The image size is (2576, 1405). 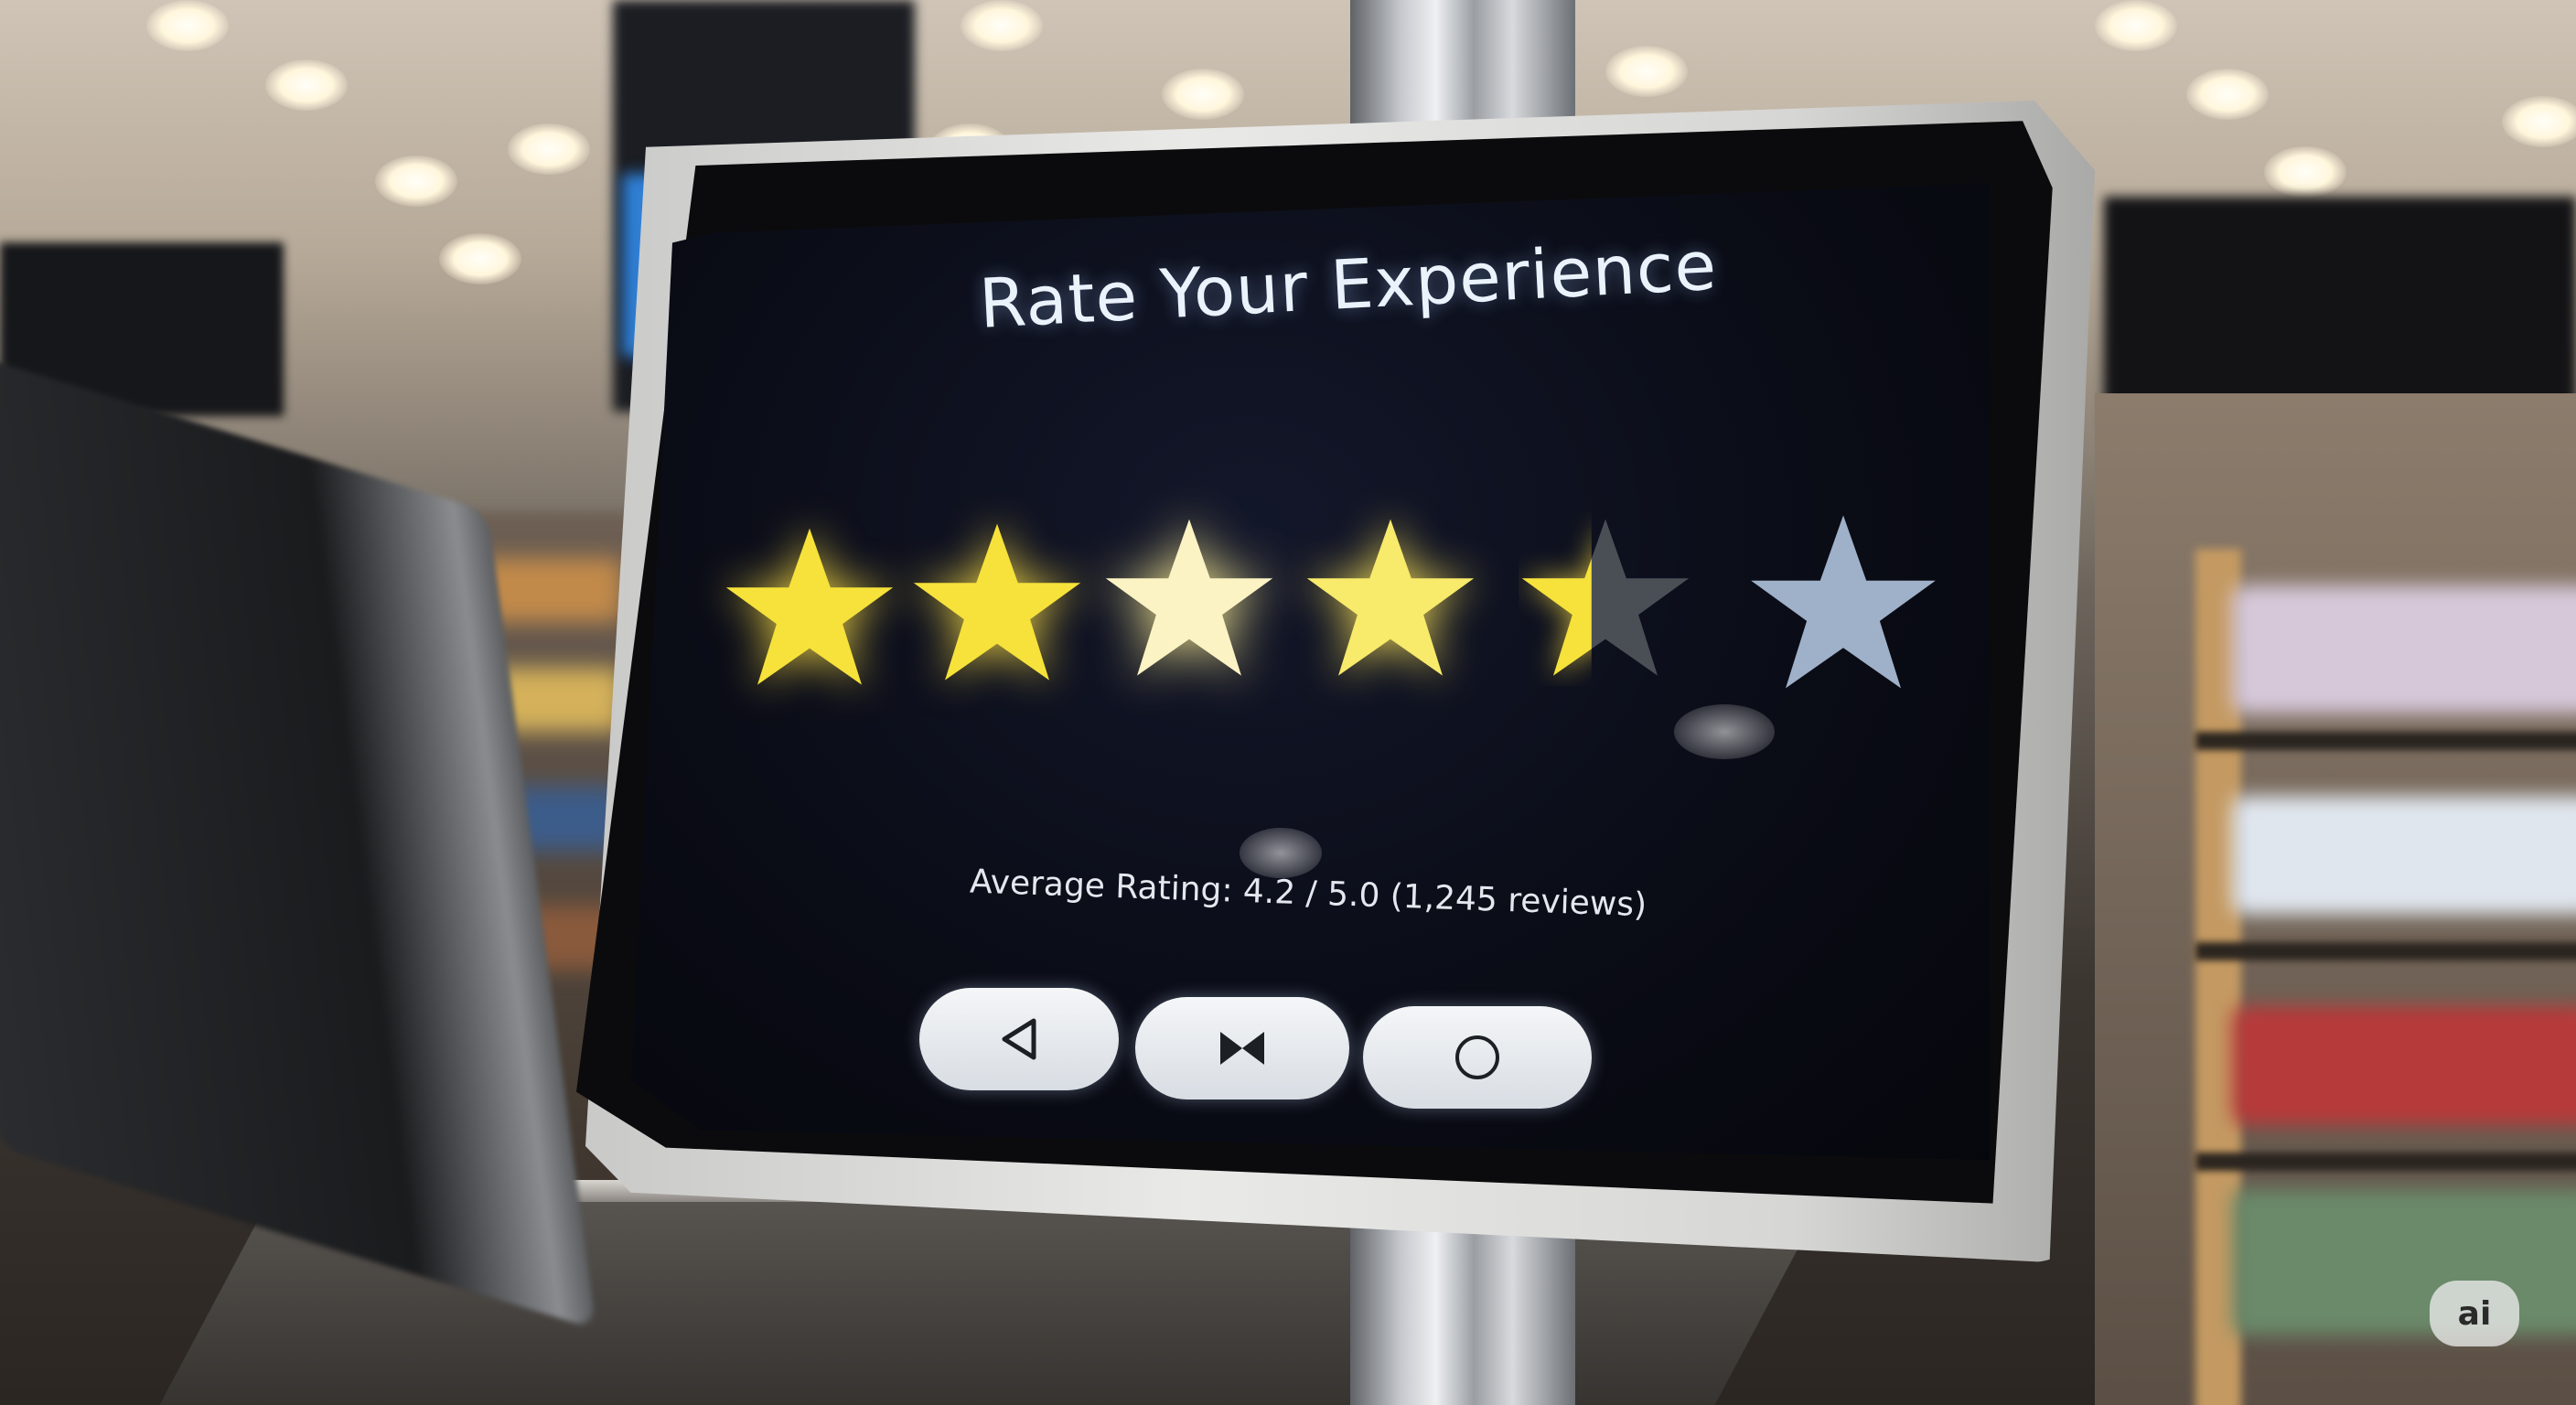 I want to click on ai-watermark: ai, so click(x=2474, y=1313).